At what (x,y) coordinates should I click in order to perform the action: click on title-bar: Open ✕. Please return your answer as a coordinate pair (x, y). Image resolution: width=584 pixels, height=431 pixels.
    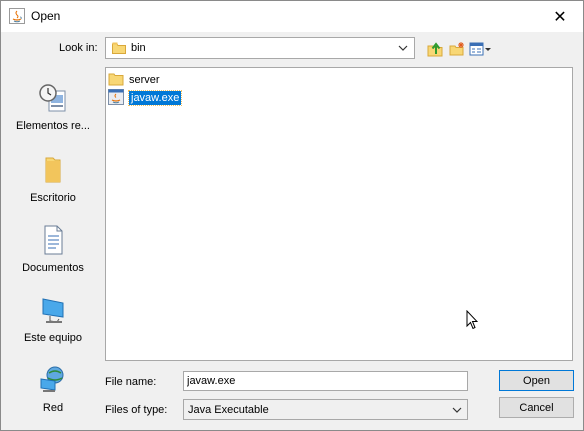
    Looking at the image, I should click on (292, 16).